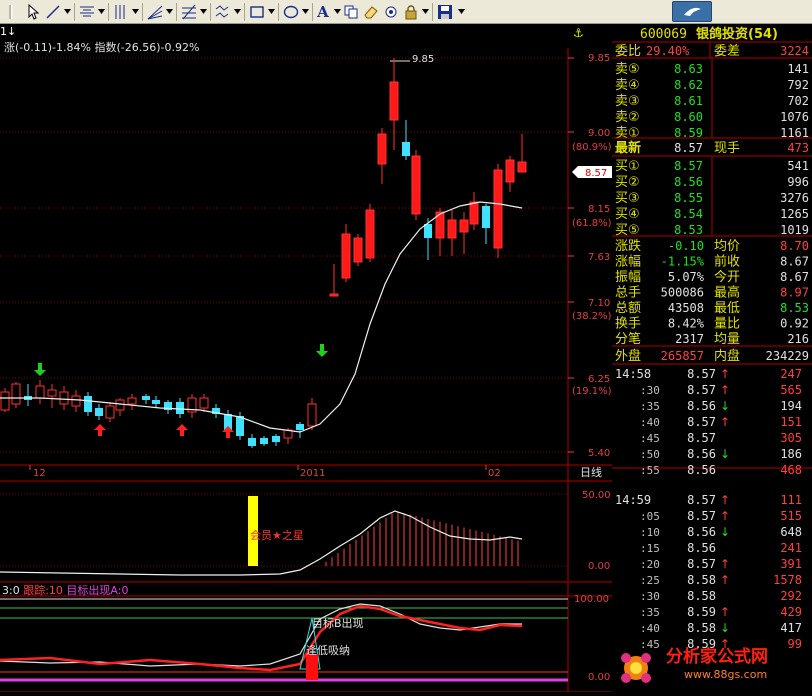 The width and height of the screenshot is (812, 696). I want to click on text-tool-icon: A, so click(323, 12).